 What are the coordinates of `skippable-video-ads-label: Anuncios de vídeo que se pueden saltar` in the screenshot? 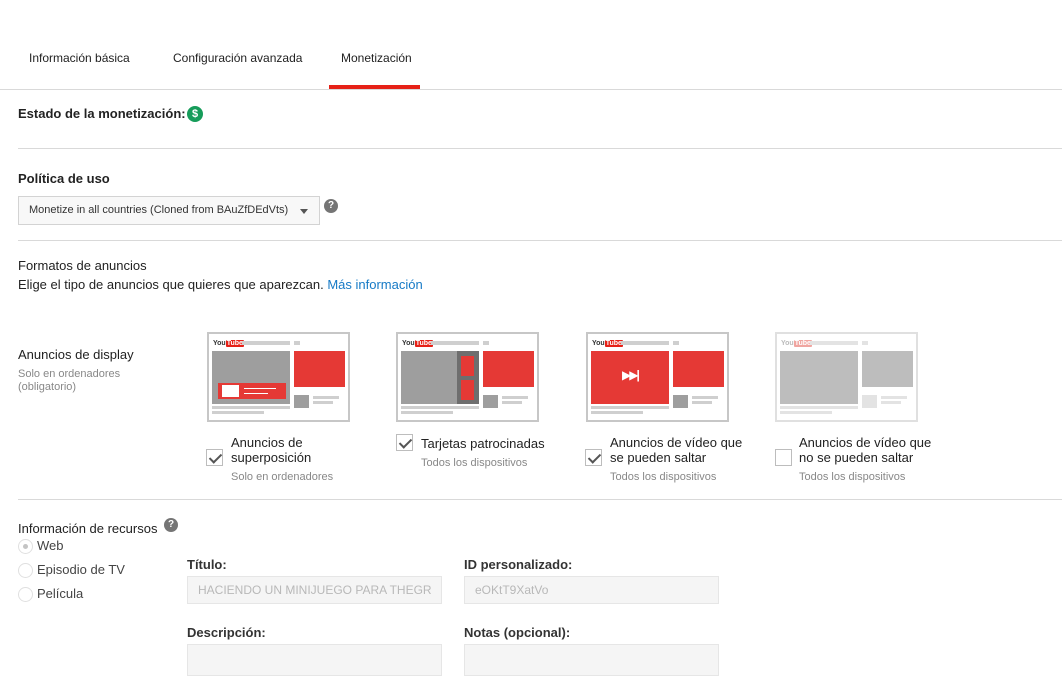 It's located at (676, 450).